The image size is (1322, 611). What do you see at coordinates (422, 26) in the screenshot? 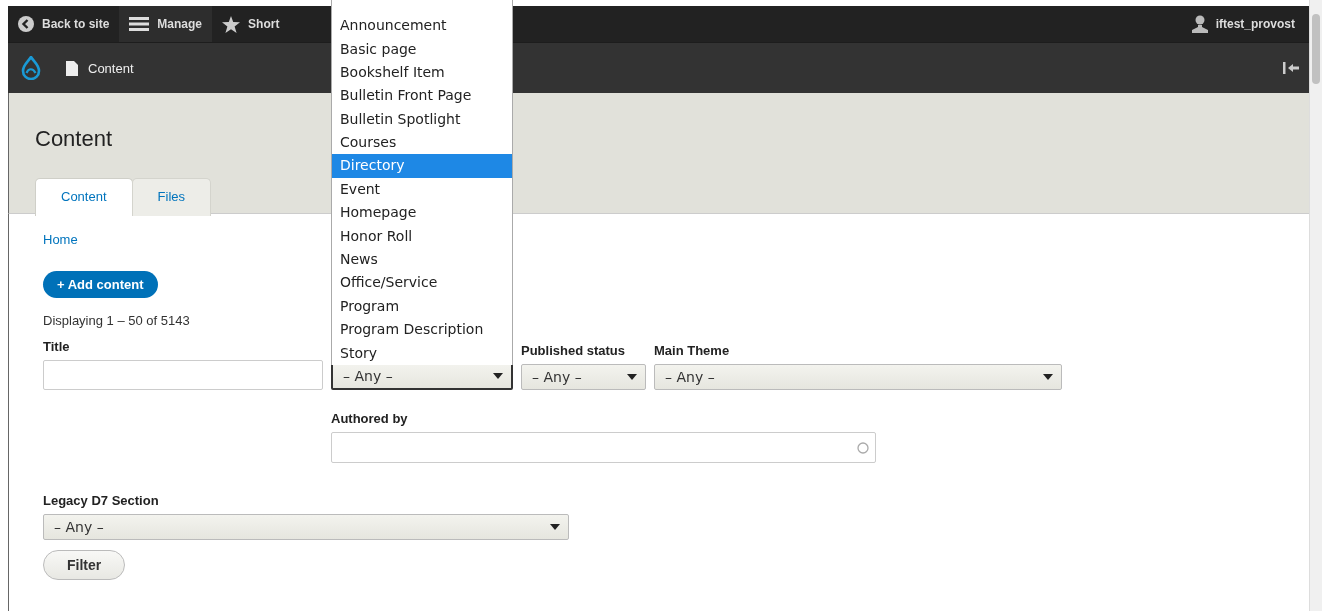
I see `dropdown-option: Announcement` at bounding box center [422, 26].